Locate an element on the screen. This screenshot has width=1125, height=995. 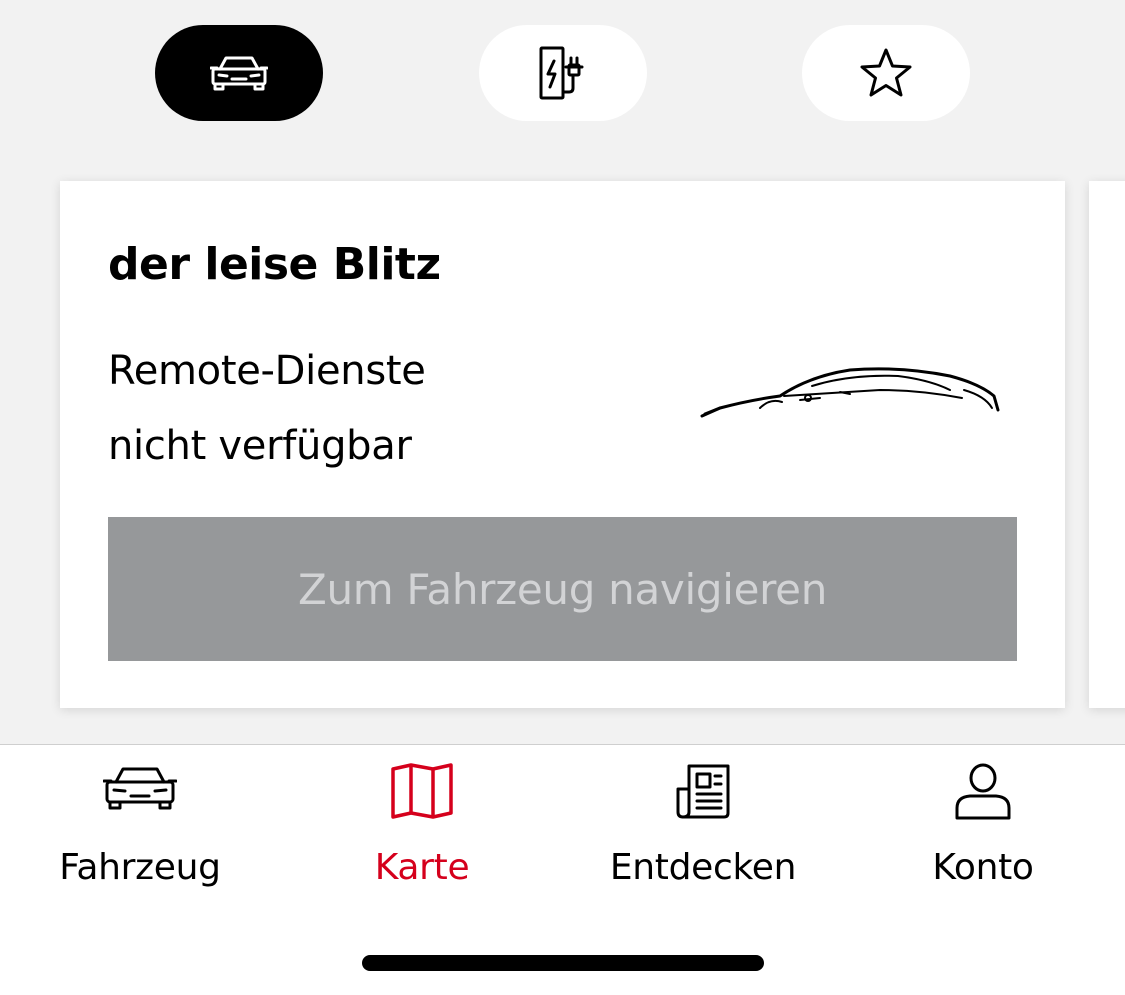
view-segment-control is located at coordinates (562, 73).